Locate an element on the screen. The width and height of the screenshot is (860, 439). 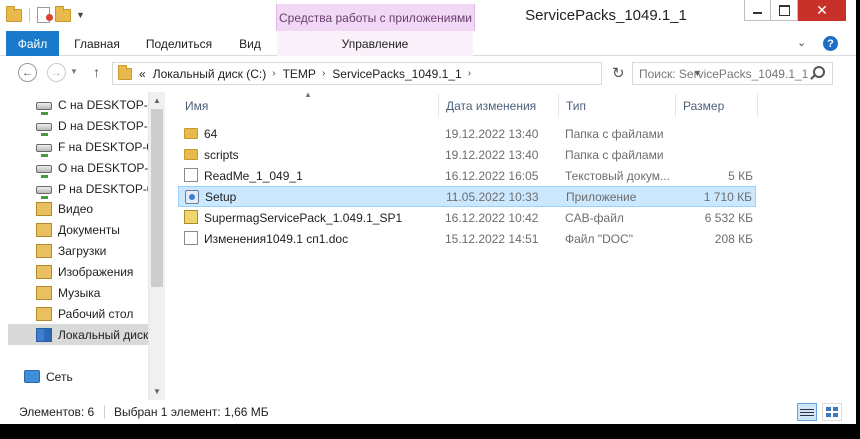
breadcrumb-overflow: « is located at coordinates (142, 74).